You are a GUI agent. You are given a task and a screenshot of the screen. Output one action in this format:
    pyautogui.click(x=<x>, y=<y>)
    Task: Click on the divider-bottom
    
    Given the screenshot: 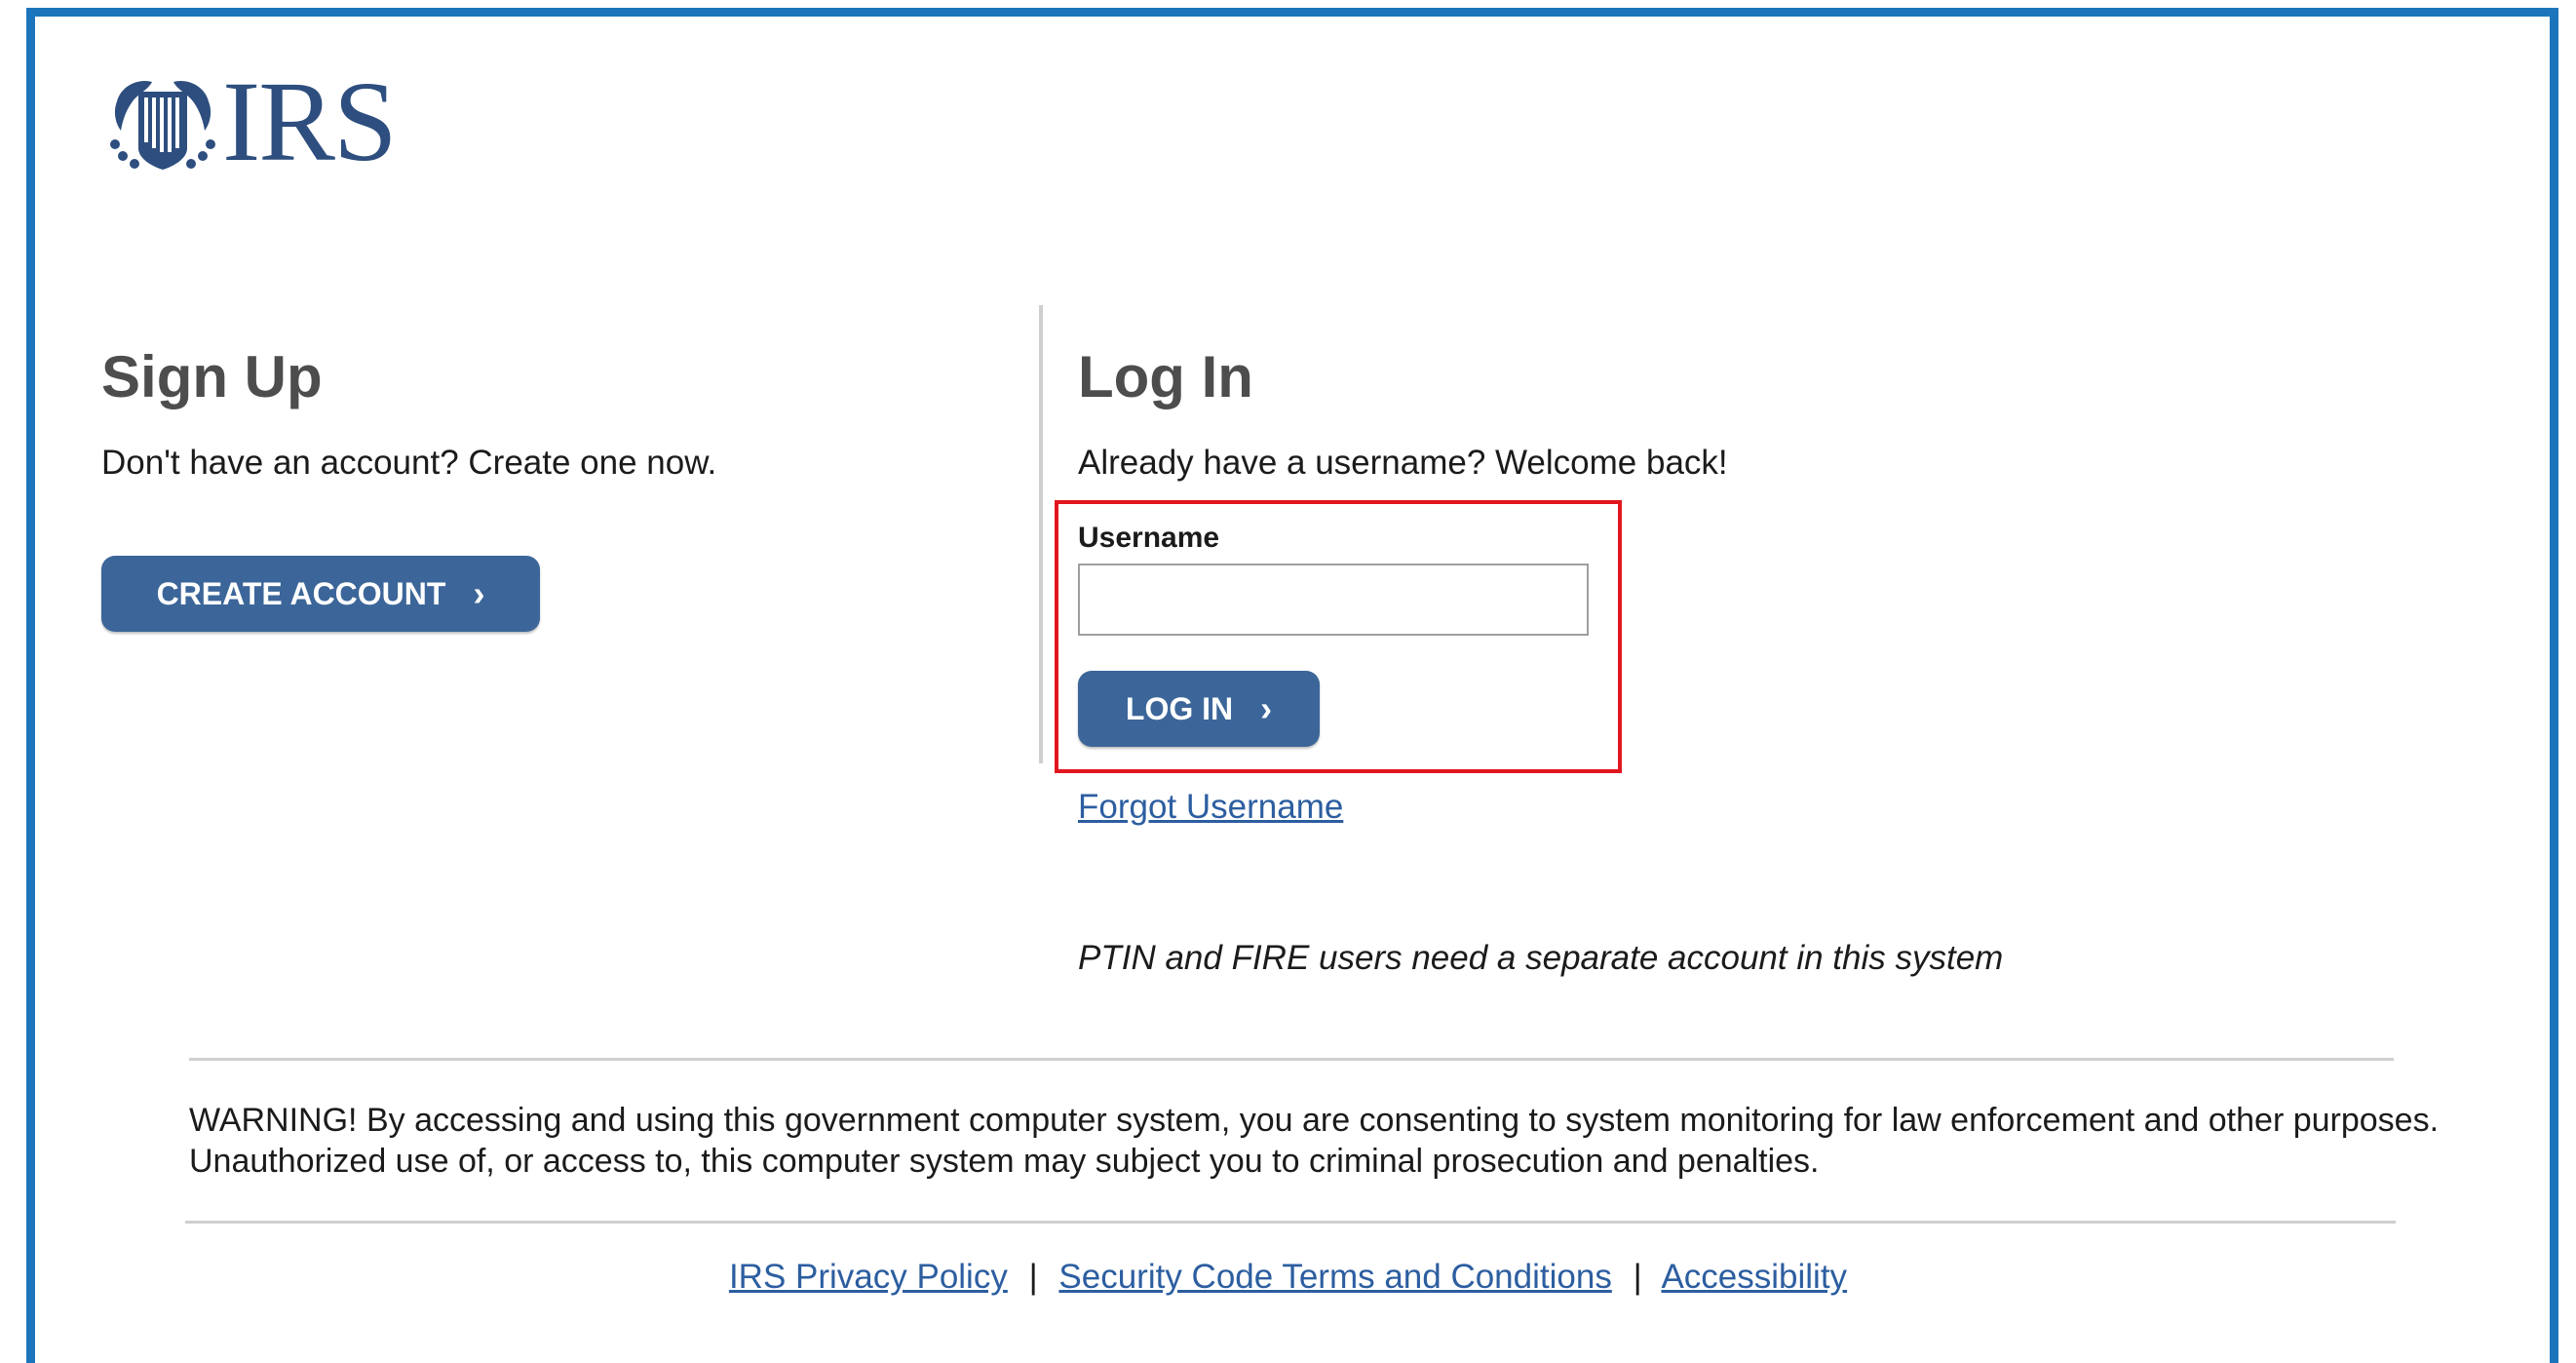 What is the action you would take?
    pyautogui.click(x=1290, y=1222)
    